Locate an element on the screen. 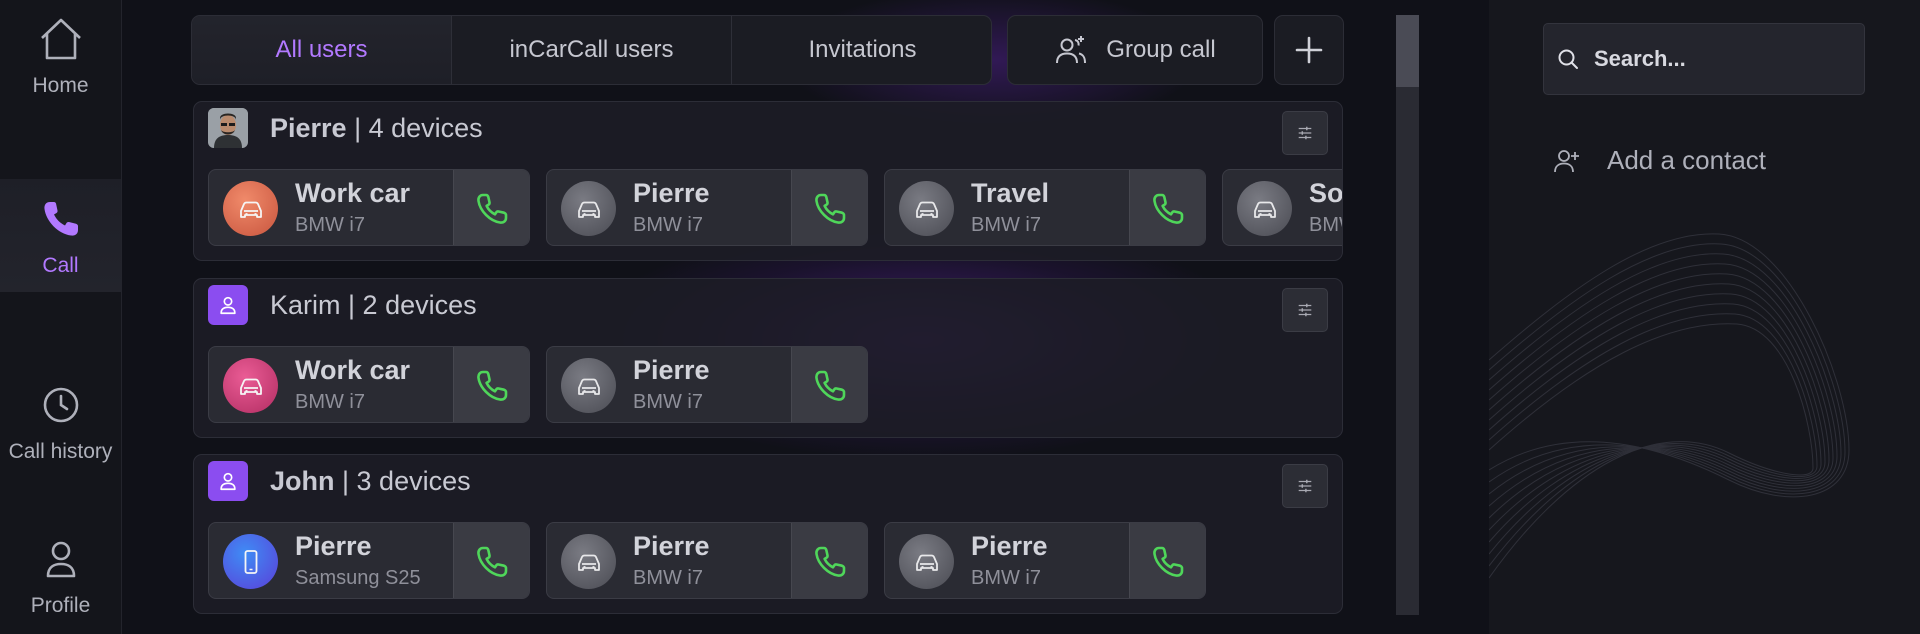  nav-label-call: Call is located at coordinates (60, 265).